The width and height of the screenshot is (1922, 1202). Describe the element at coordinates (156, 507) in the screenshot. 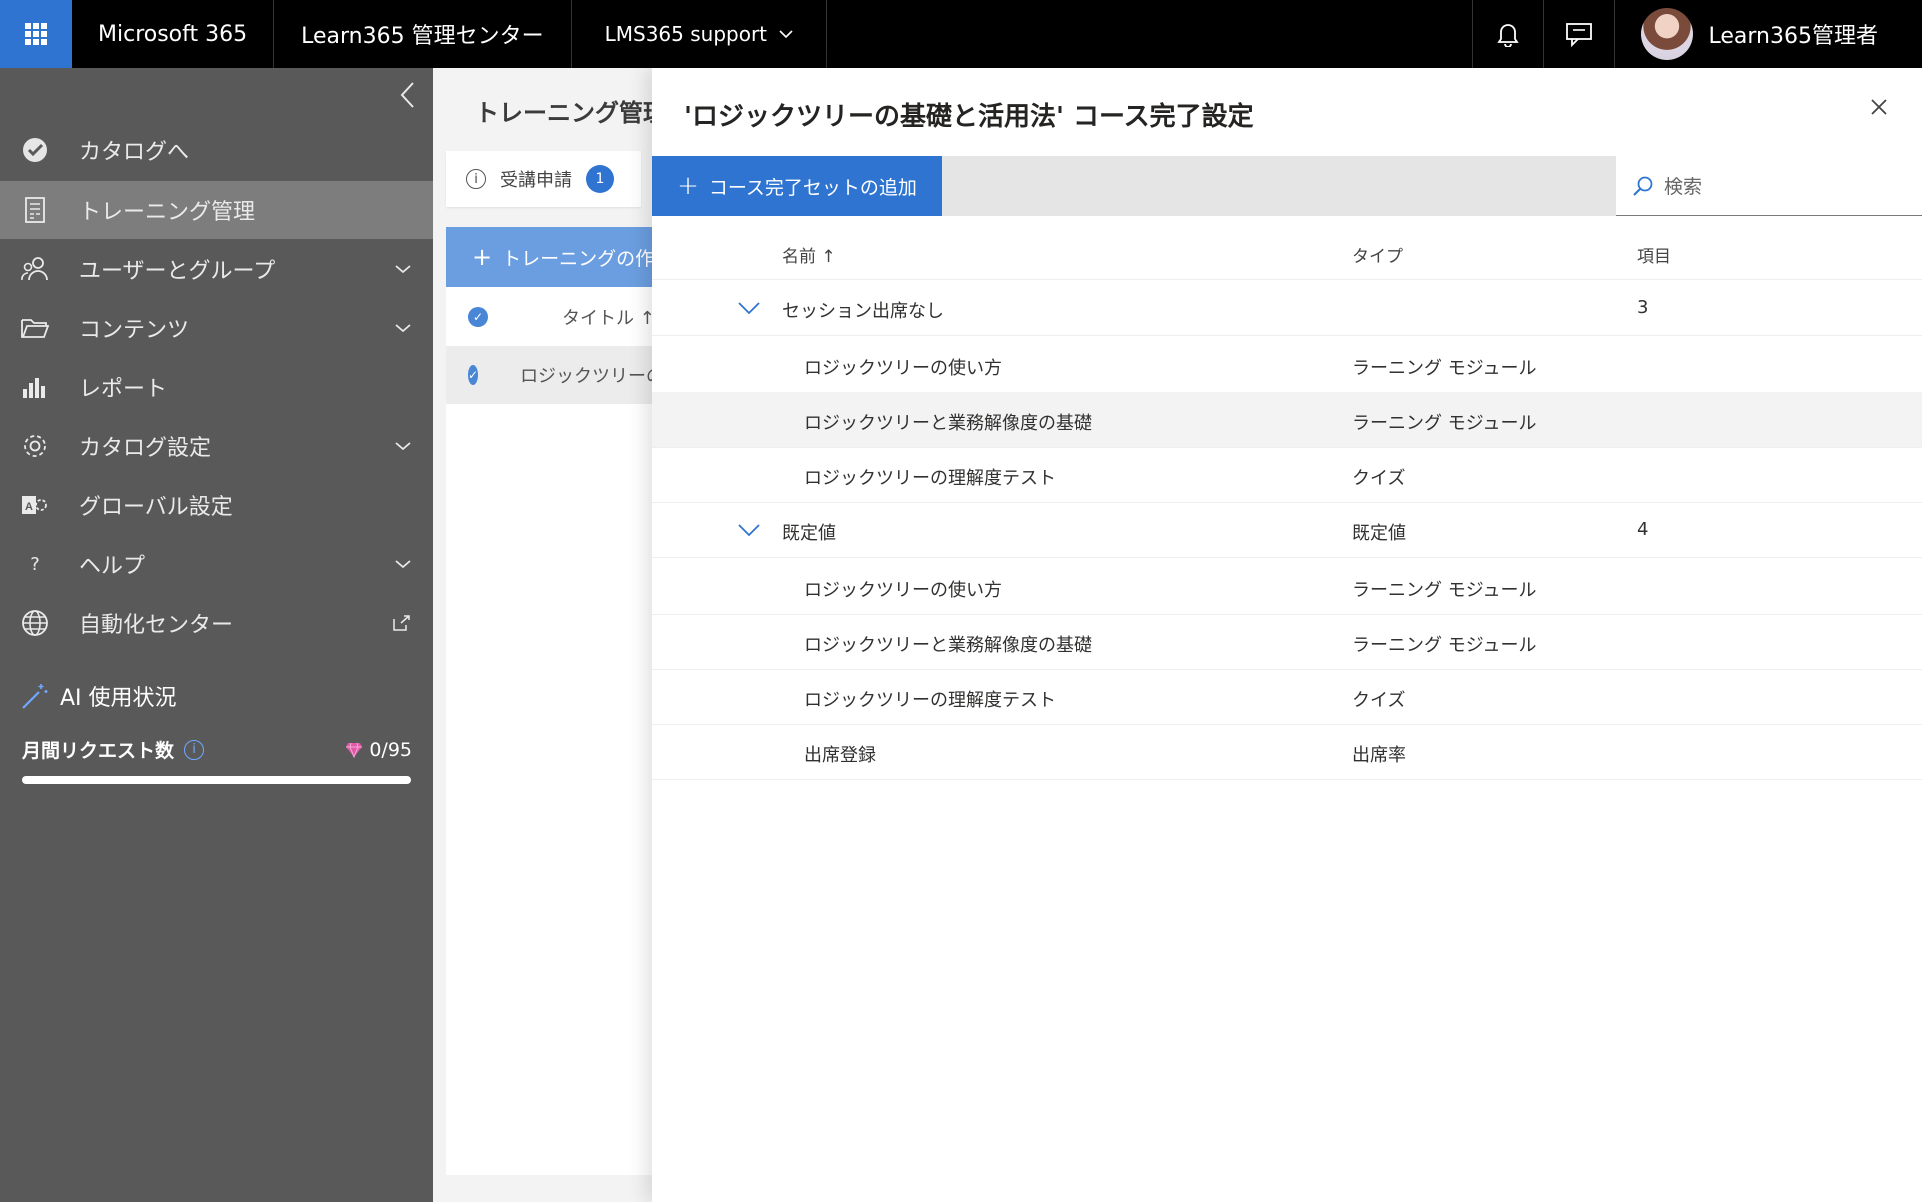

I see `nav-item-label: グローバル設定` at that location.